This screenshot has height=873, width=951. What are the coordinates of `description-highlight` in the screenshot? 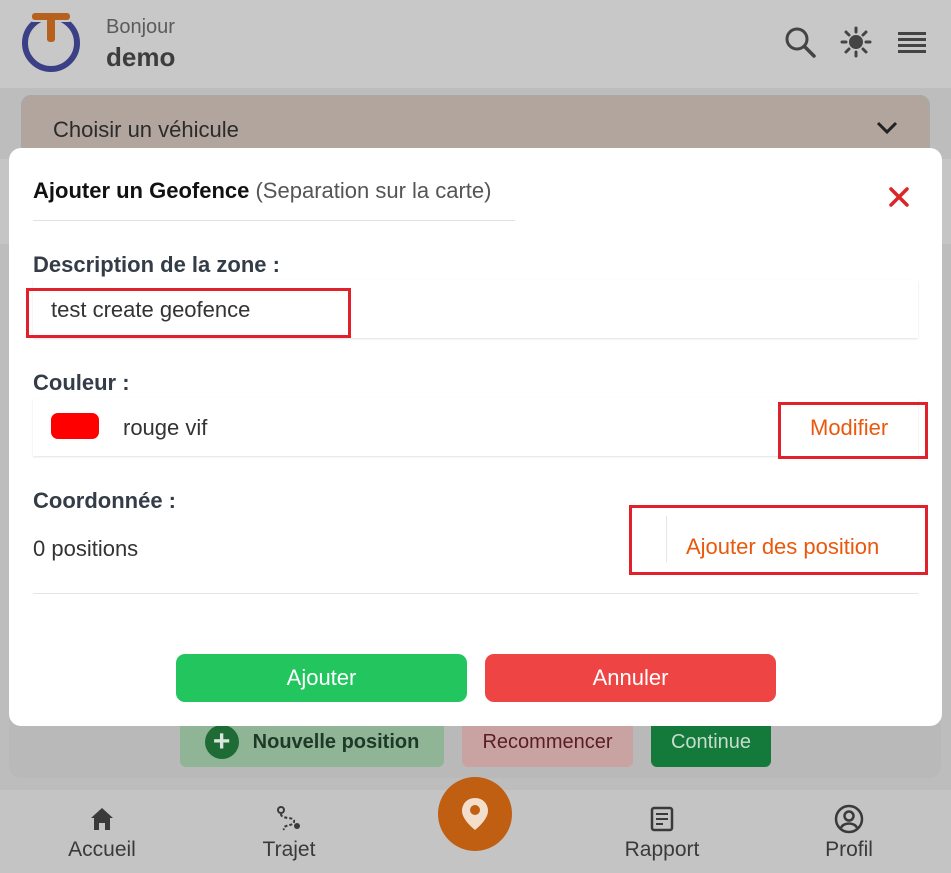 It's located at (188, 313).